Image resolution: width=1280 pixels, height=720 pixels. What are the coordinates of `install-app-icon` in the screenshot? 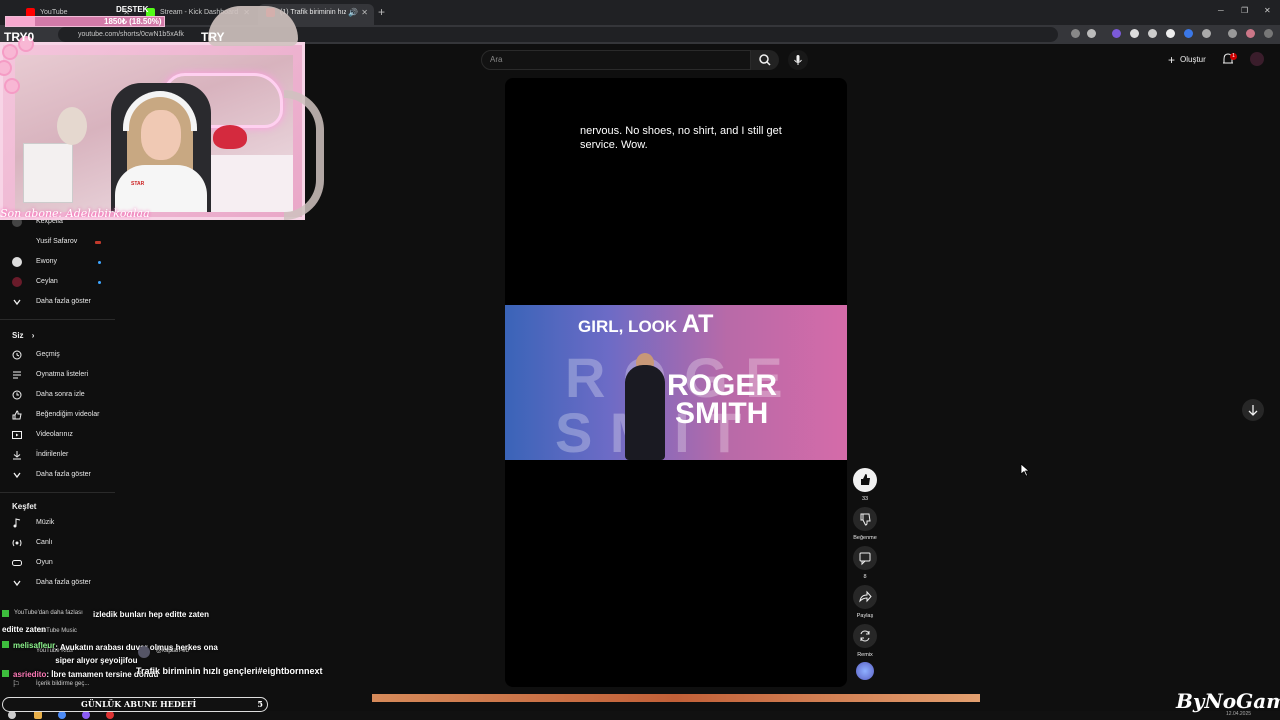 It's located at (1075, 33).